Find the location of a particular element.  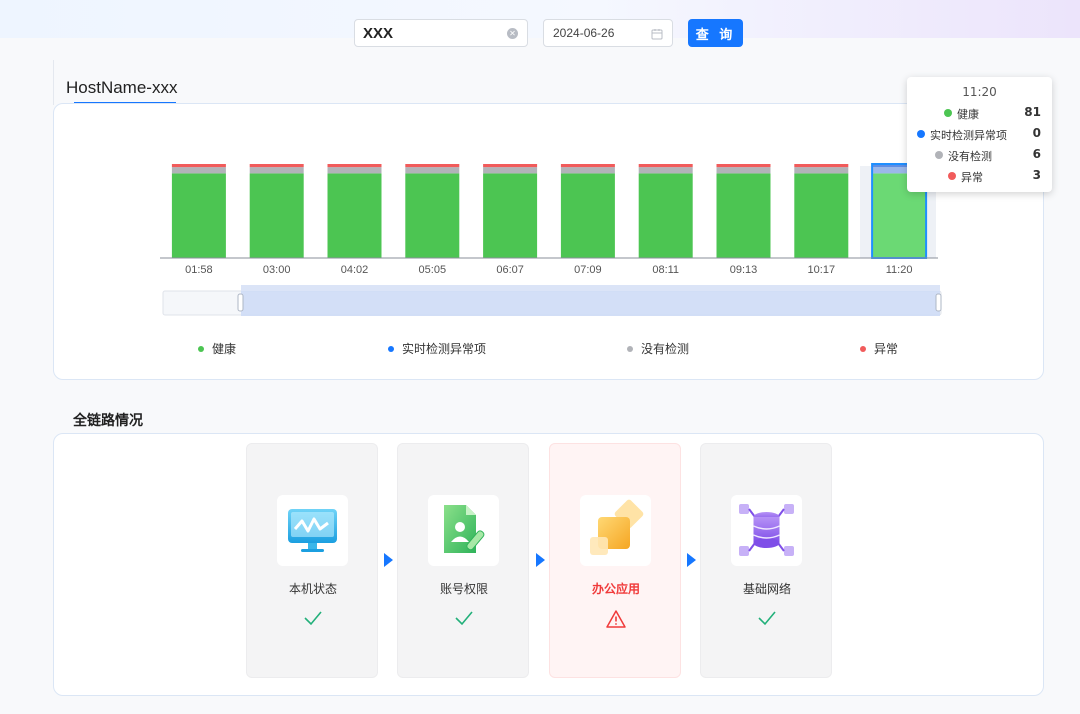

tooltip-label: 没有检测 is located at coordinates (970, 156).